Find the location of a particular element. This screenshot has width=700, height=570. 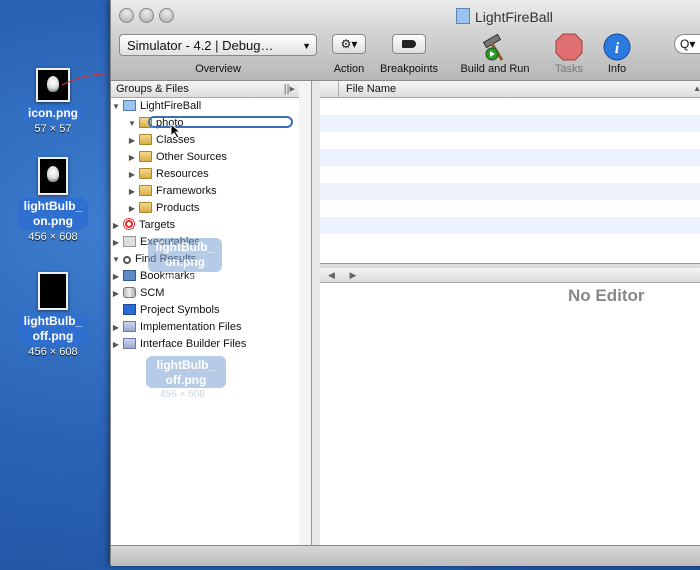

tree-item-targets: ▶ Targets is located at coordinates (143, 225).